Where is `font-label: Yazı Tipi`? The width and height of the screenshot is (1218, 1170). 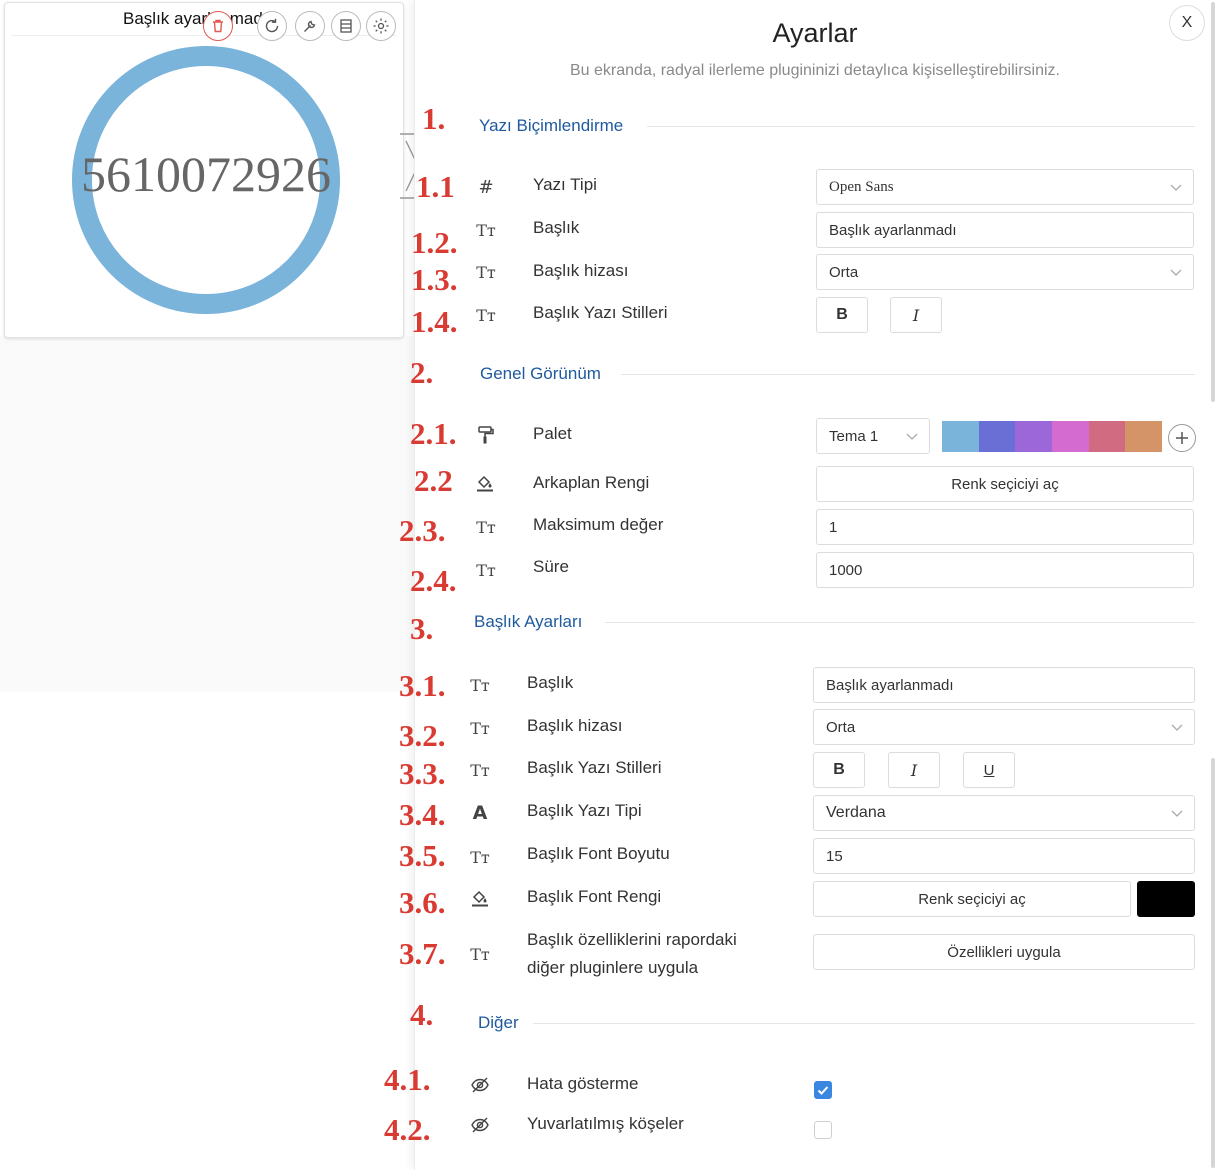 font-label: Yazı Tipi is located at coordinates (565, 184).